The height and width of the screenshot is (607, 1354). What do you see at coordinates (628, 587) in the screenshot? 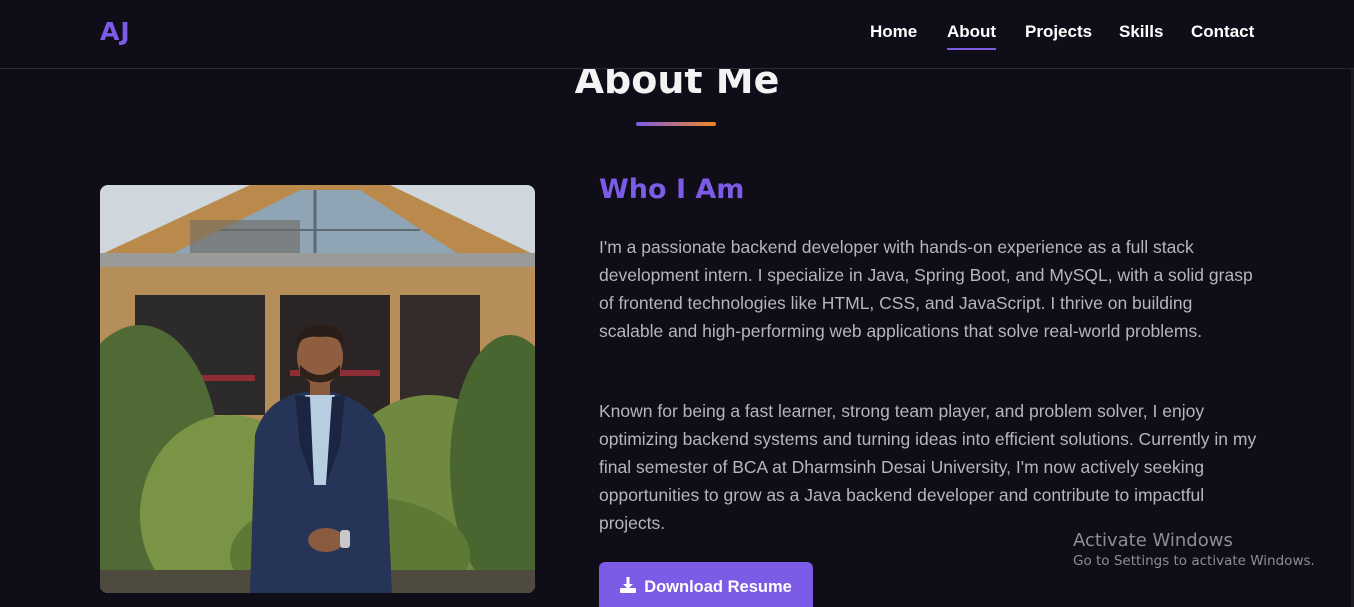
I see `download-icon` at bounding box center [628, 587].